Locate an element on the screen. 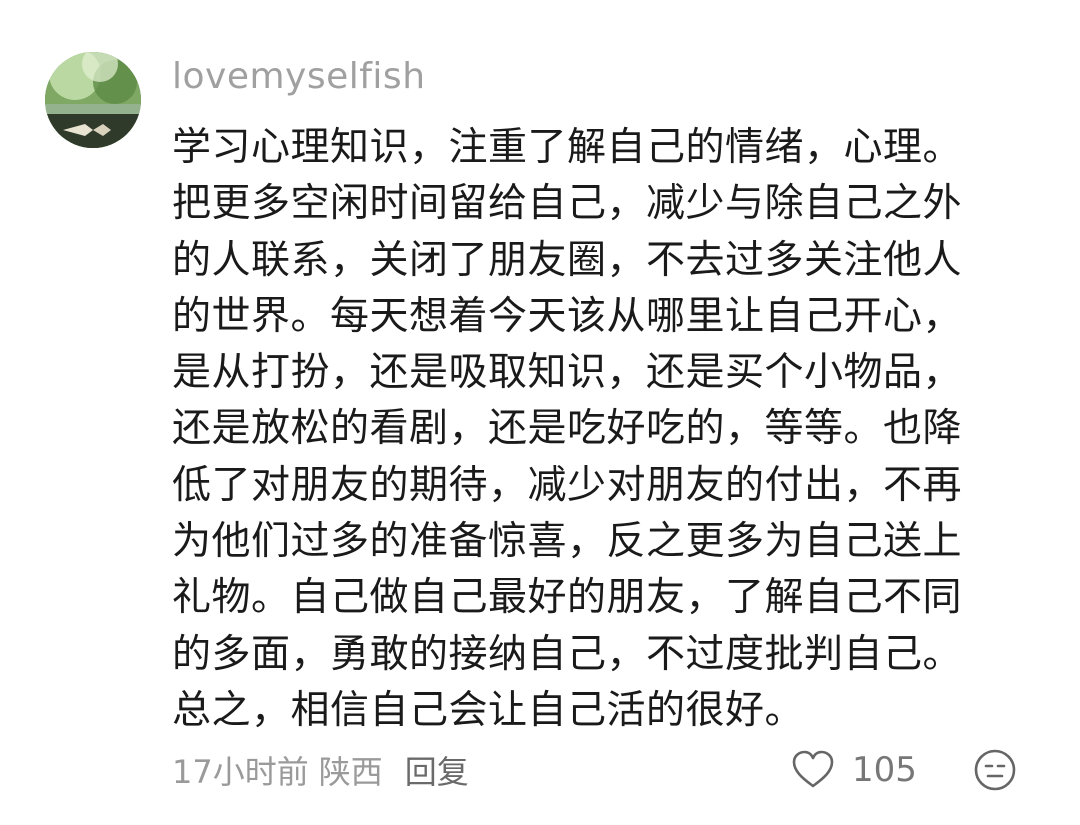 Image resolution: width=1080 pixels, height=825 pixels. like-button: 105 is located at coordinates (853, 770).